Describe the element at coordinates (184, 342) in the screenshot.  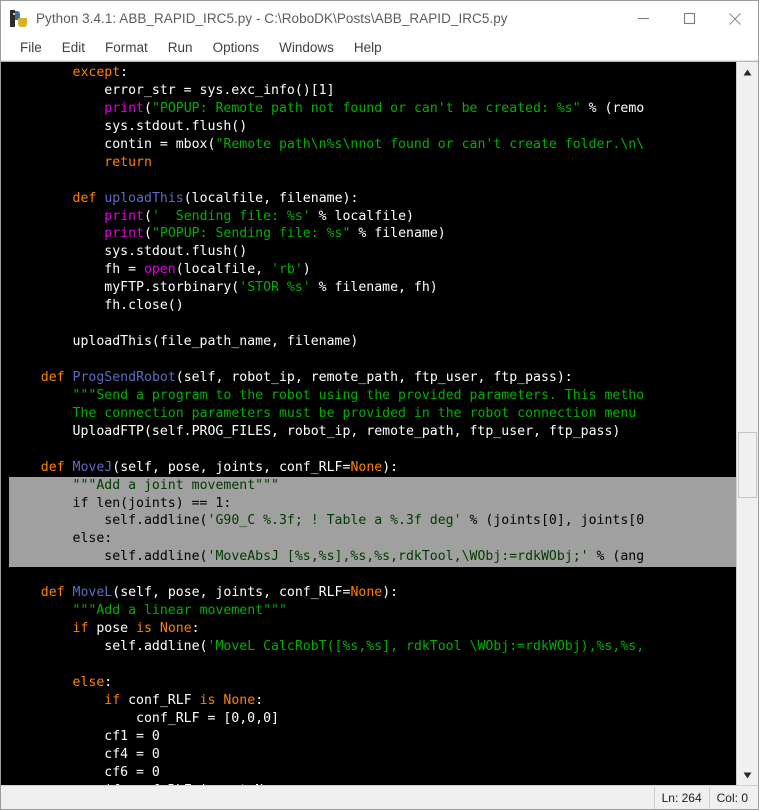
I see `code-token: uploadThis(file_path_name, filename)` at that location.